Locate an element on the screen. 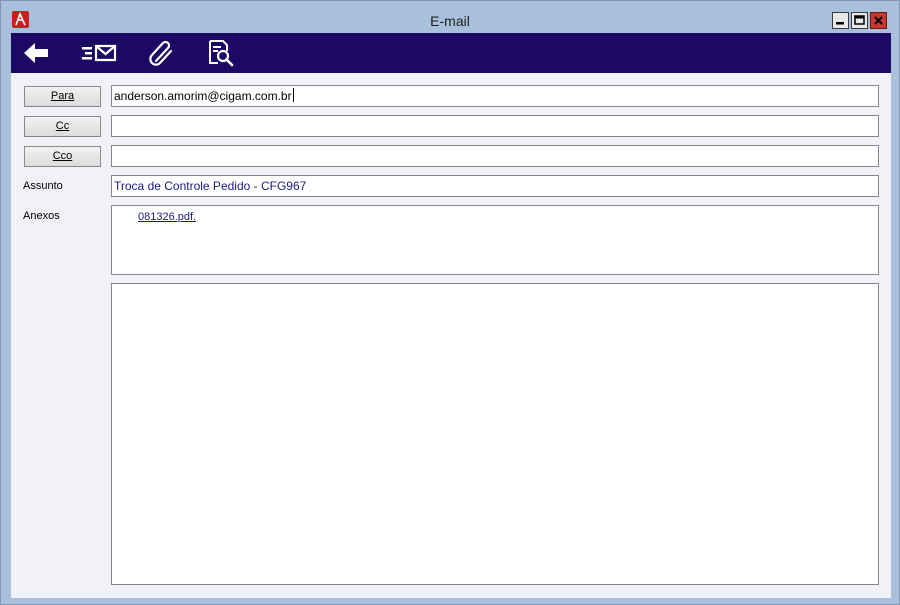  minimize-button is located at coordinates (840, 20).